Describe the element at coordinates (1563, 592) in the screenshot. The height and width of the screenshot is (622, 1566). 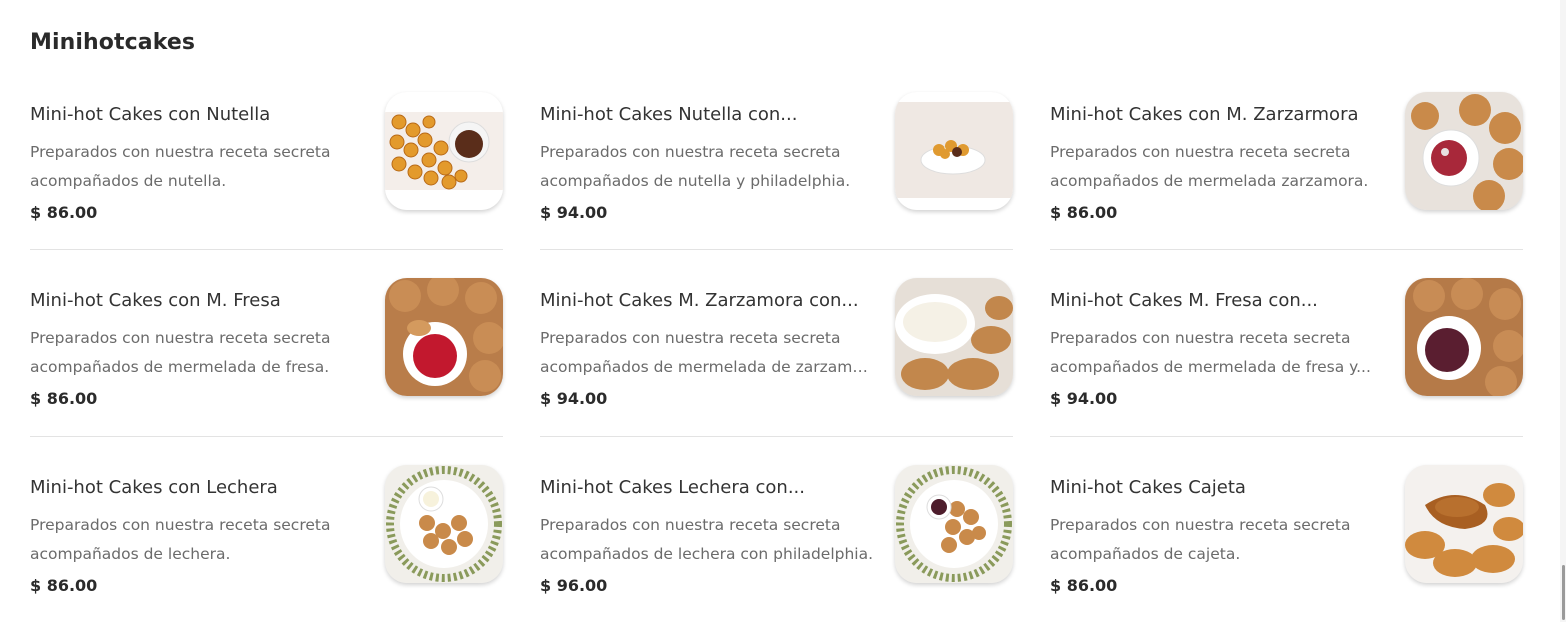
I see `scrollbar-thumb` at that location.